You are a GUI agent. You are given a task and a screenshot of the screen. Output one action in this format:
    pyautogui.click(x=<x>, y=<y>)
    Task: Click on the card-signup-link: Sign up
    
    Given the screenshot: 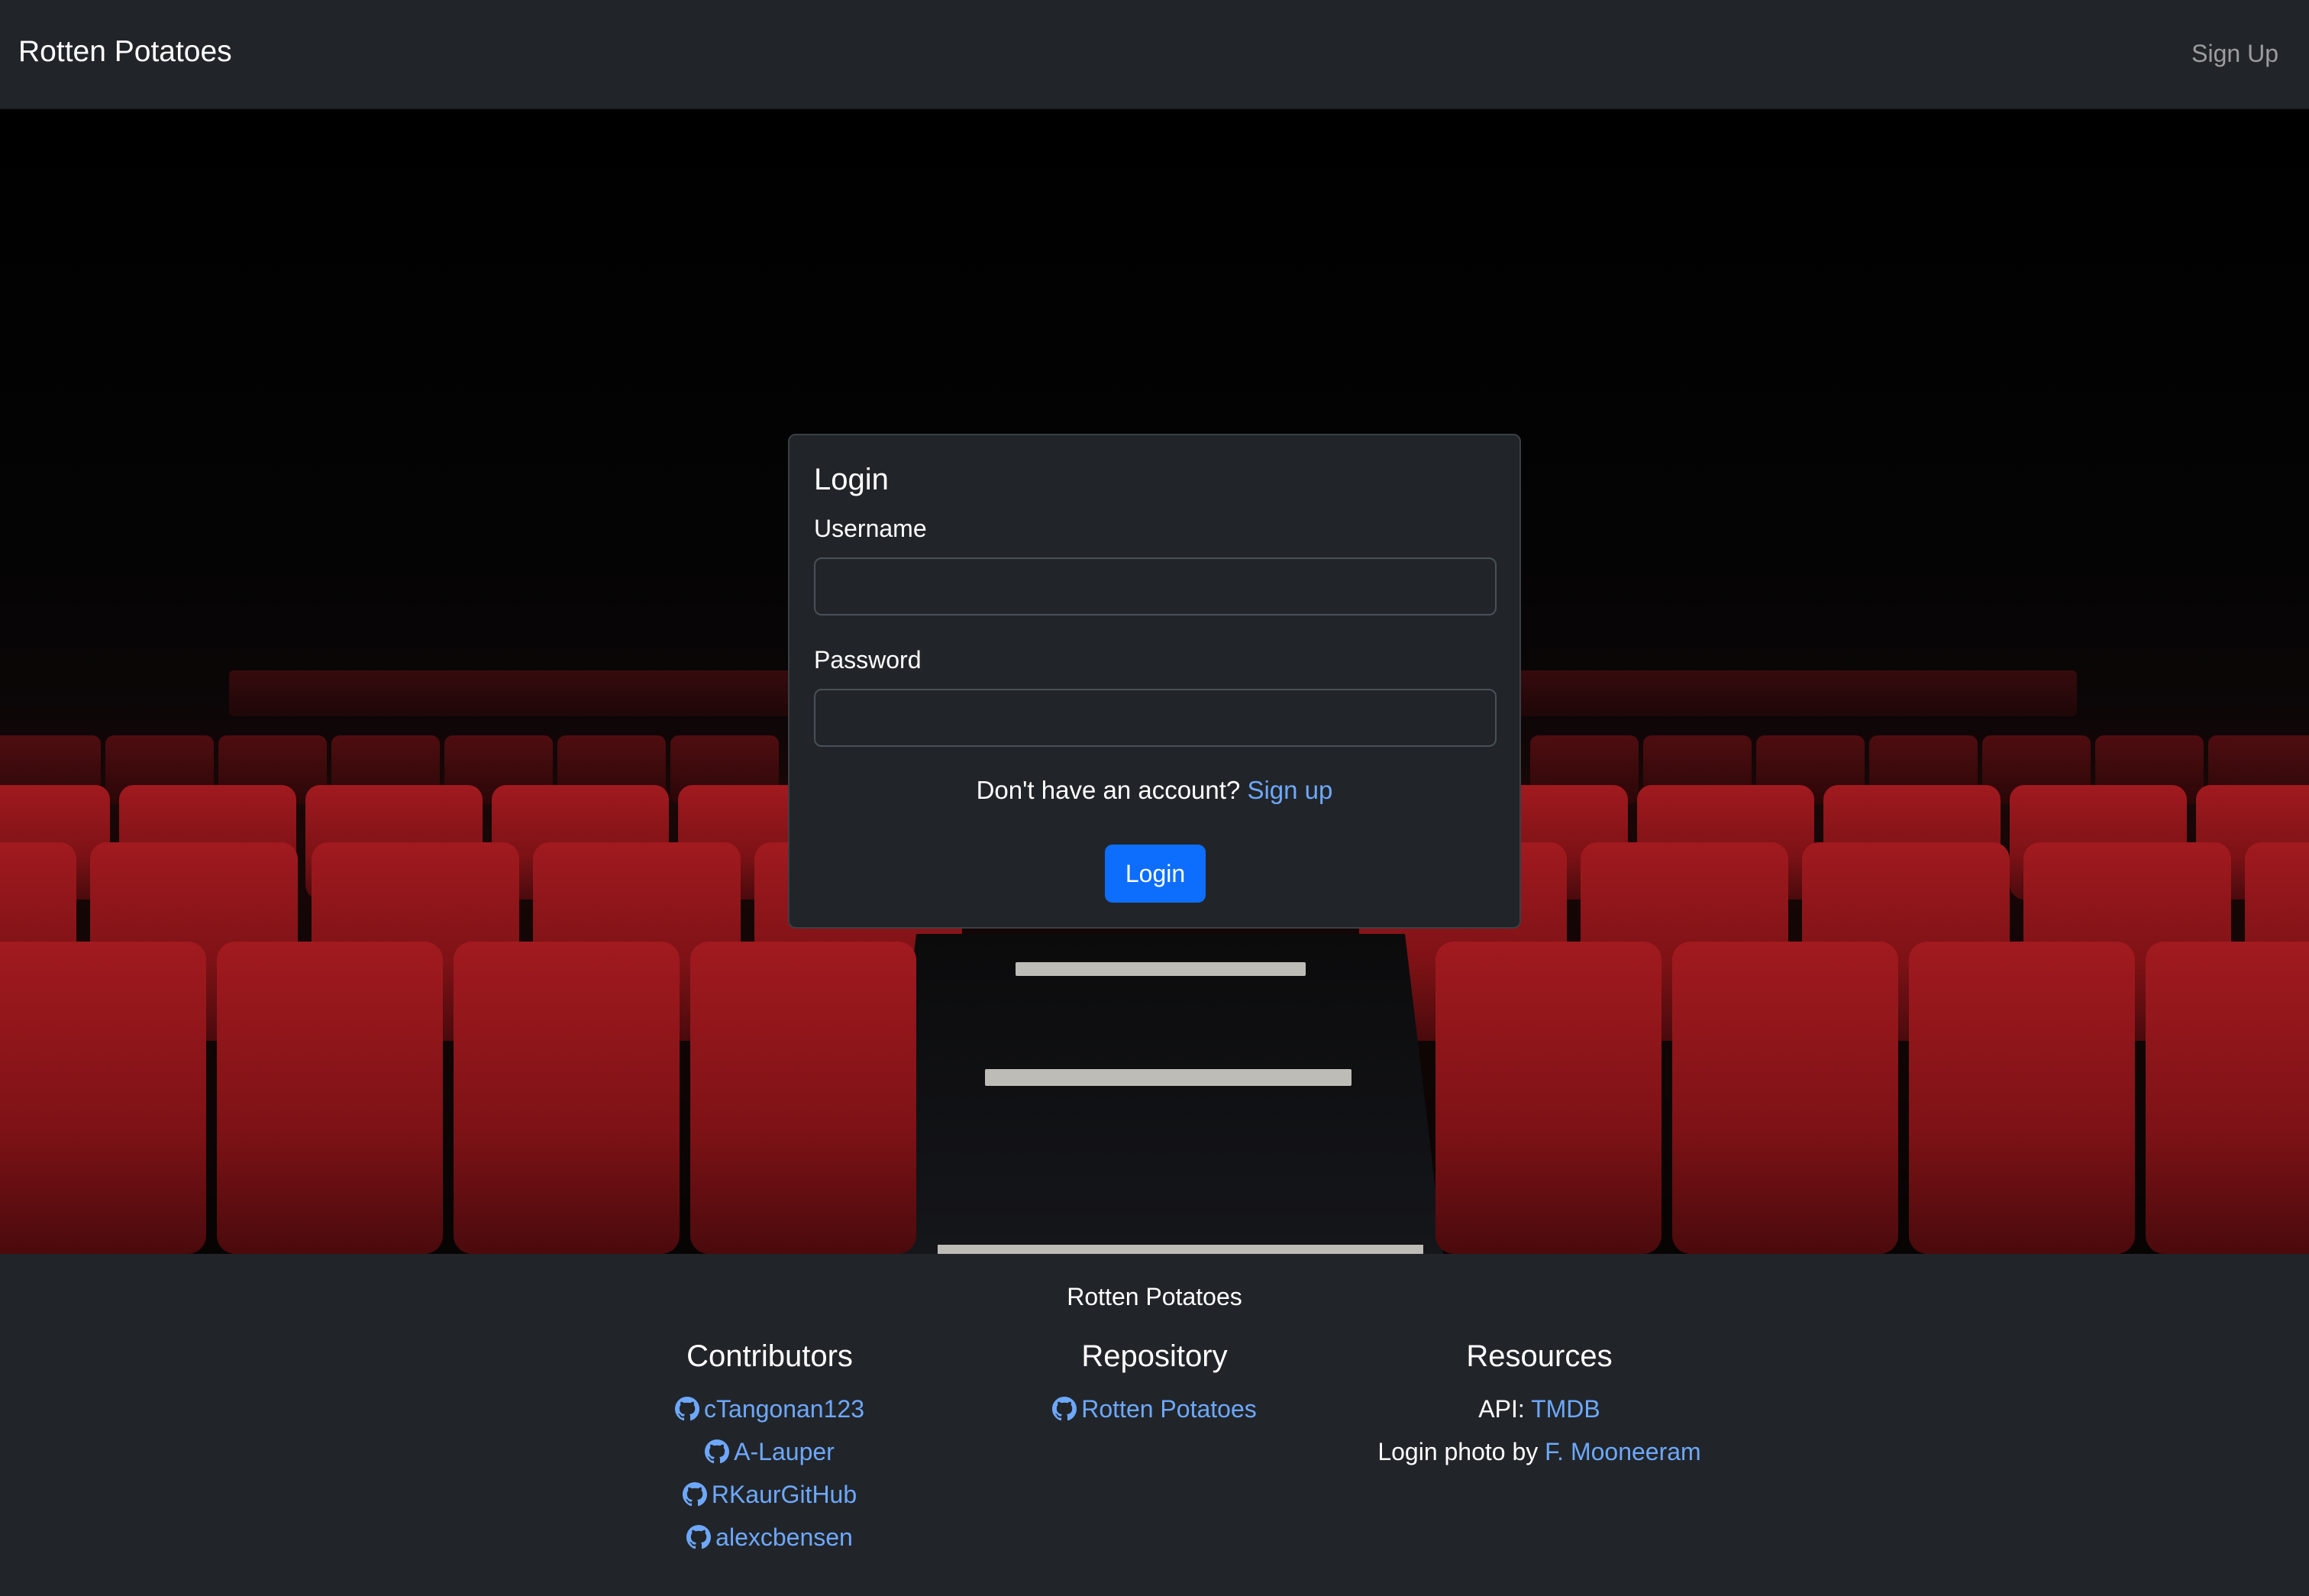 What is the action you would take?
    pyautogui.click(x=1289, y=790)
    